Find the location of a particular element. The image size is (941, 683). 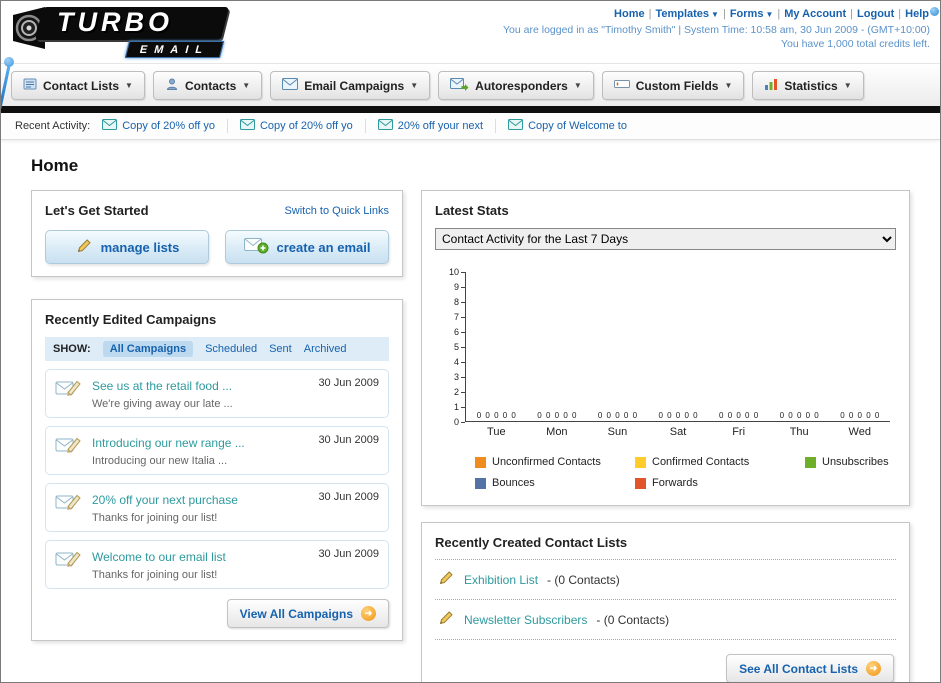

tab-contacts: Contacts ▼ is located at coordinates (207, 85).